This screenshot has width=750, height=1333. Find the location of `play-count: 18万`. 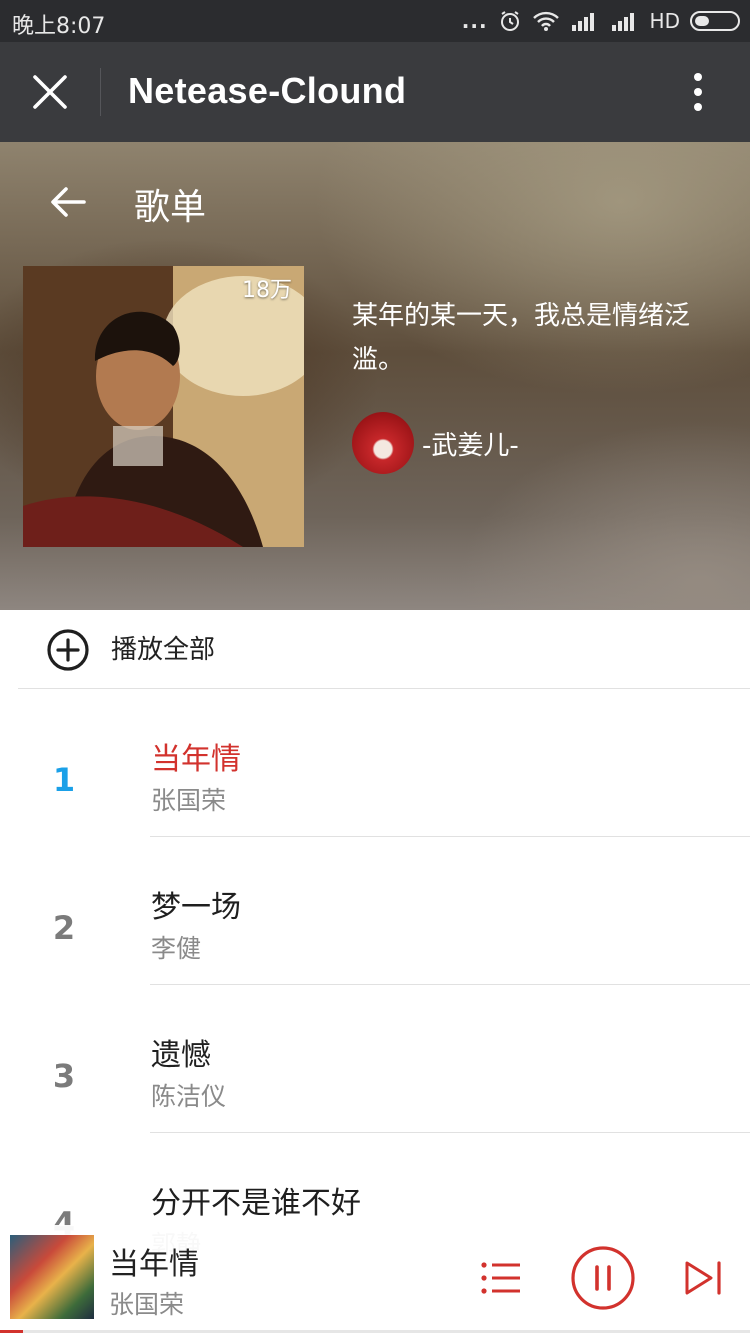

play-count: 18万 is located at coordinates (267, 290).